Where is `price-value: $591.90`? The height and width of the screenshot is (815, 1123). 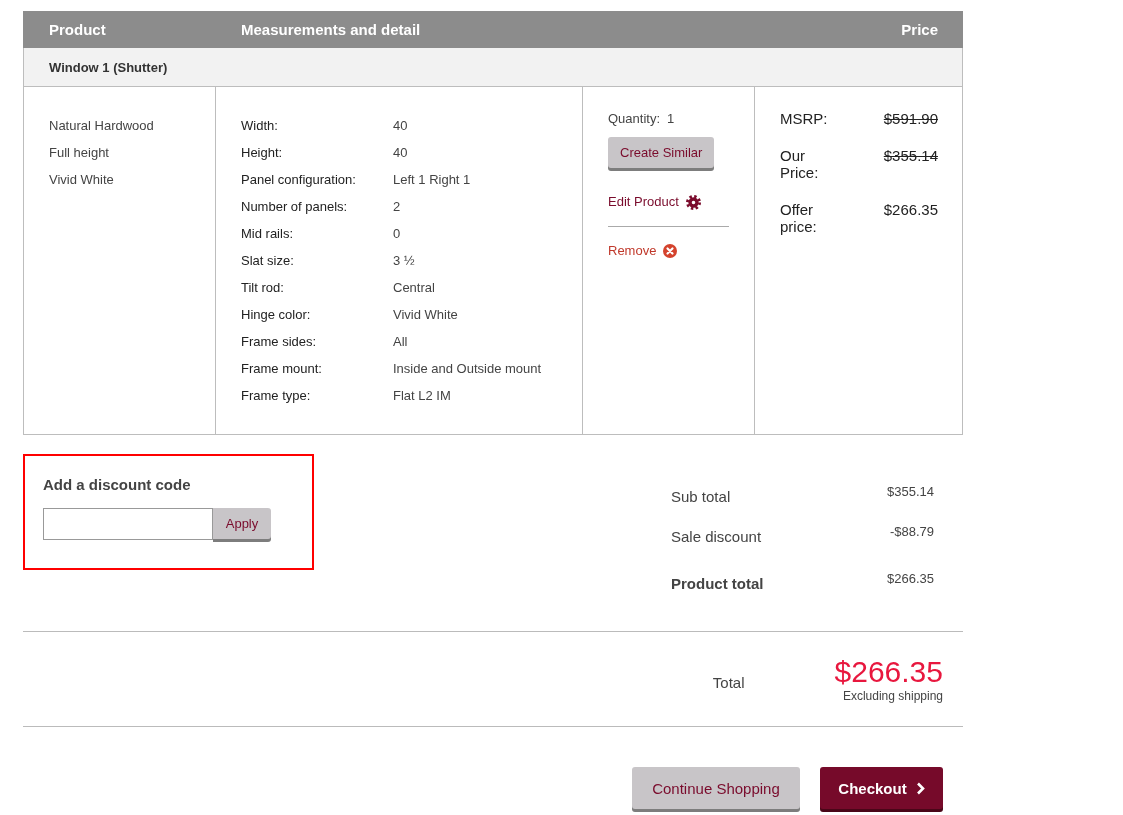
price-value: $591.90 is located at coordinates (910, 118).